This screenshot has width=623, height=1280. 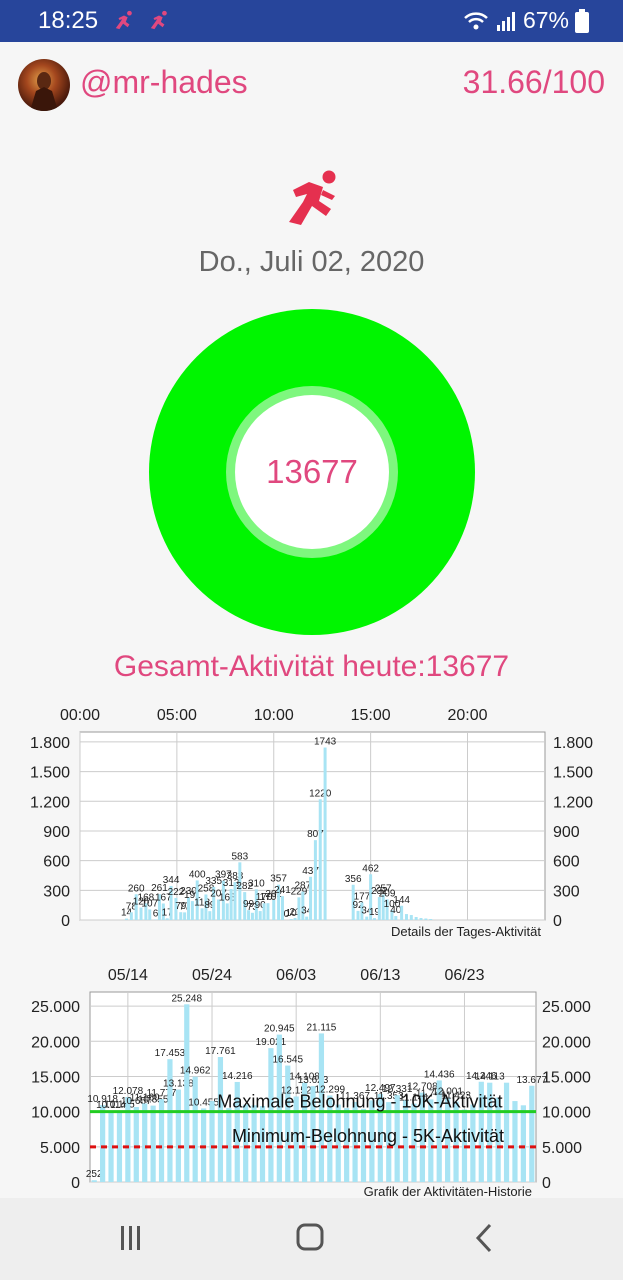 What do you see at coordinates (170, 1053) in the screenshot?
I see `bar-value-label: 17.453` at bounding box center [170, 1053].